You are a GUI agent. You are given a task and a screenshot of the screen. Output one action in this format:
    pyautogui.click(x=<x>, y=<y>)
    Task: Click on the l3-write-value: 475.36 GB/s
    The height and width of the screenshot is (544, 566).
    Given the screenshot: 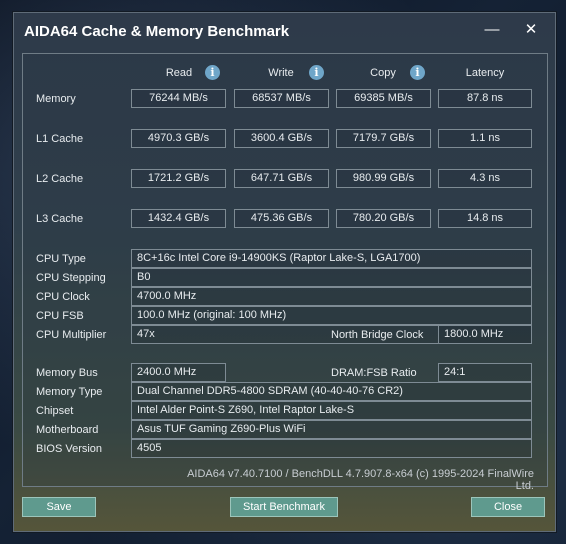 What is the action you would take?
    pyautogui.click(x=281, y=218)
    